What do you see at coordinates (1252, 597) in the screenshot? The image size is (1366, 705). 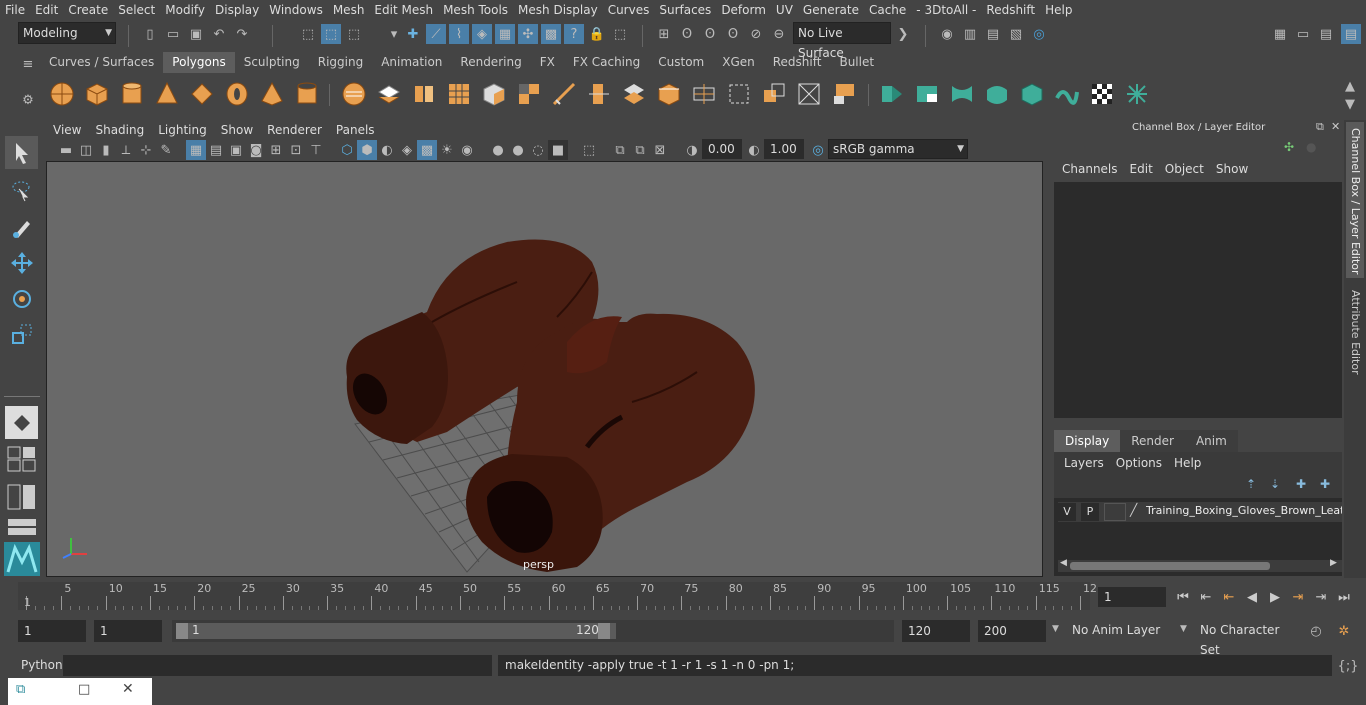 I see `play-backwards-icon: ◀` at bounding box center [1252, 597].